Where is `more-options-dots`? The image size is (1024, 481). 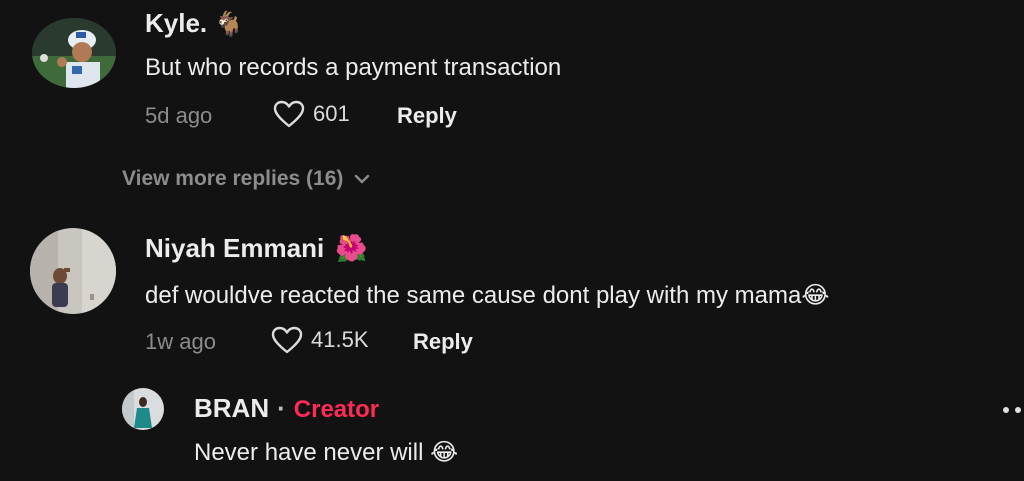
more-options-dots is located at coordinates (1012, 410).